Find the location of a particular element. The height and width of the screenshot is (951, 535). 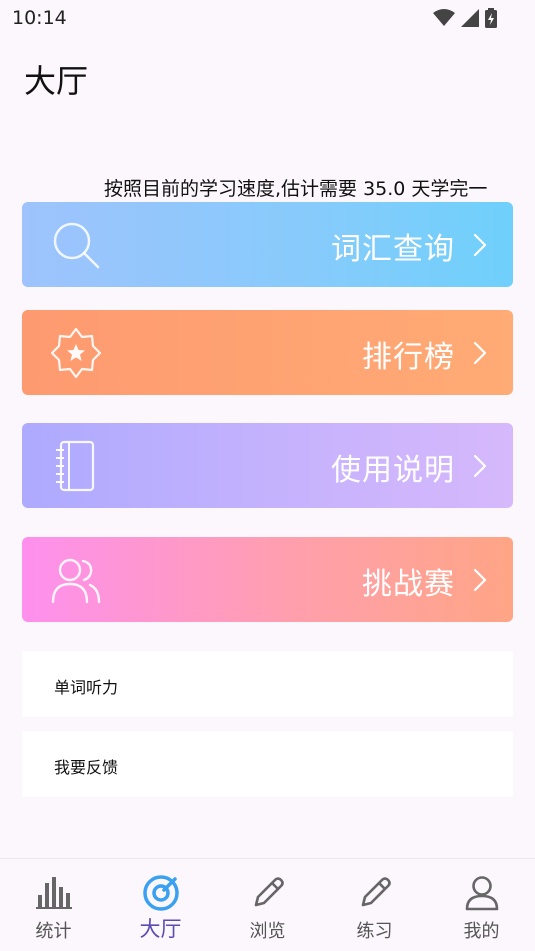

nav-item-browse: 浏览 is located at coordinates (267, 905).